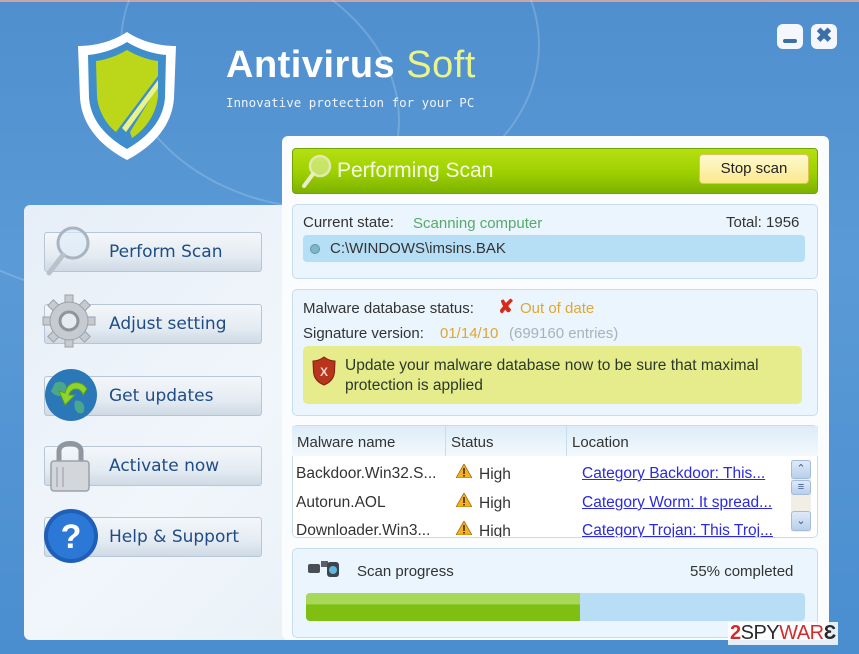 The width and height of the screenshot is (859, 654). What do you see at coordinates (478, 223) in the screenshot?
I see `current-state-value: Scanning computer` at bounding box center [478, 223].